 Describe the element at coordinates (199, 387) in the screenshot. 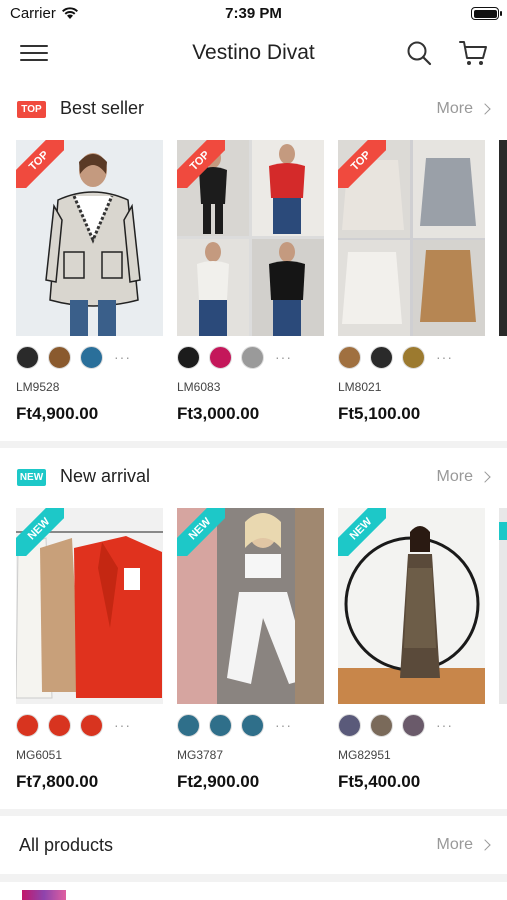

I see `product-code: LM6083` at that location.